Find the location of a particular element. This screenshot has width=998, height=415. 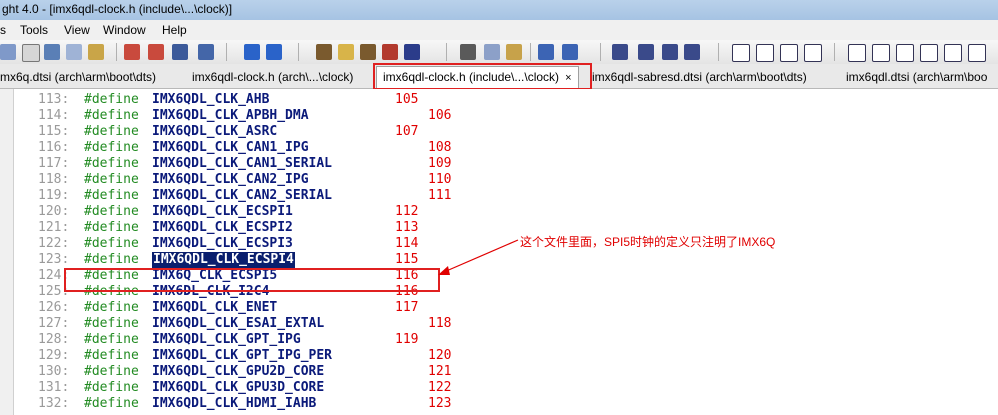

toolbar is located at coordinates (499, 52).